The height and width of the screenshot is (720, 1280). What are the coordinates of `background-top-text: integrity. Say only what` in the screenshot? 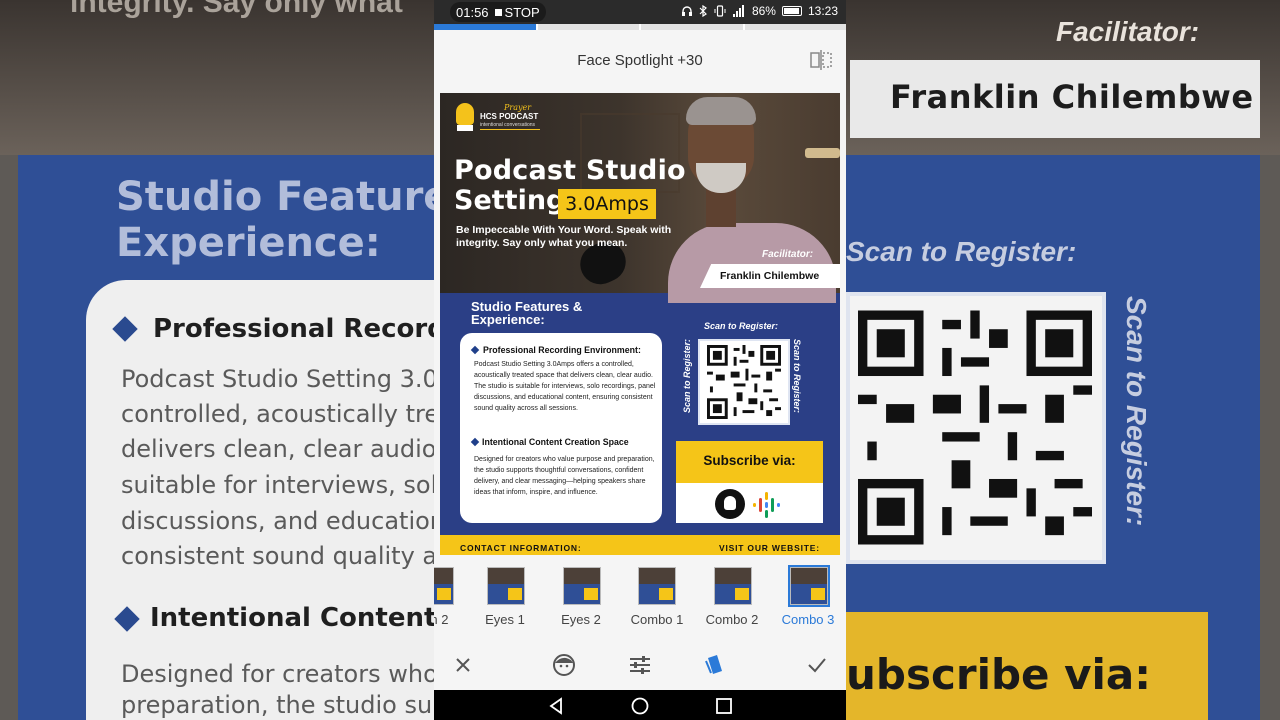 It's located at (236, 9).